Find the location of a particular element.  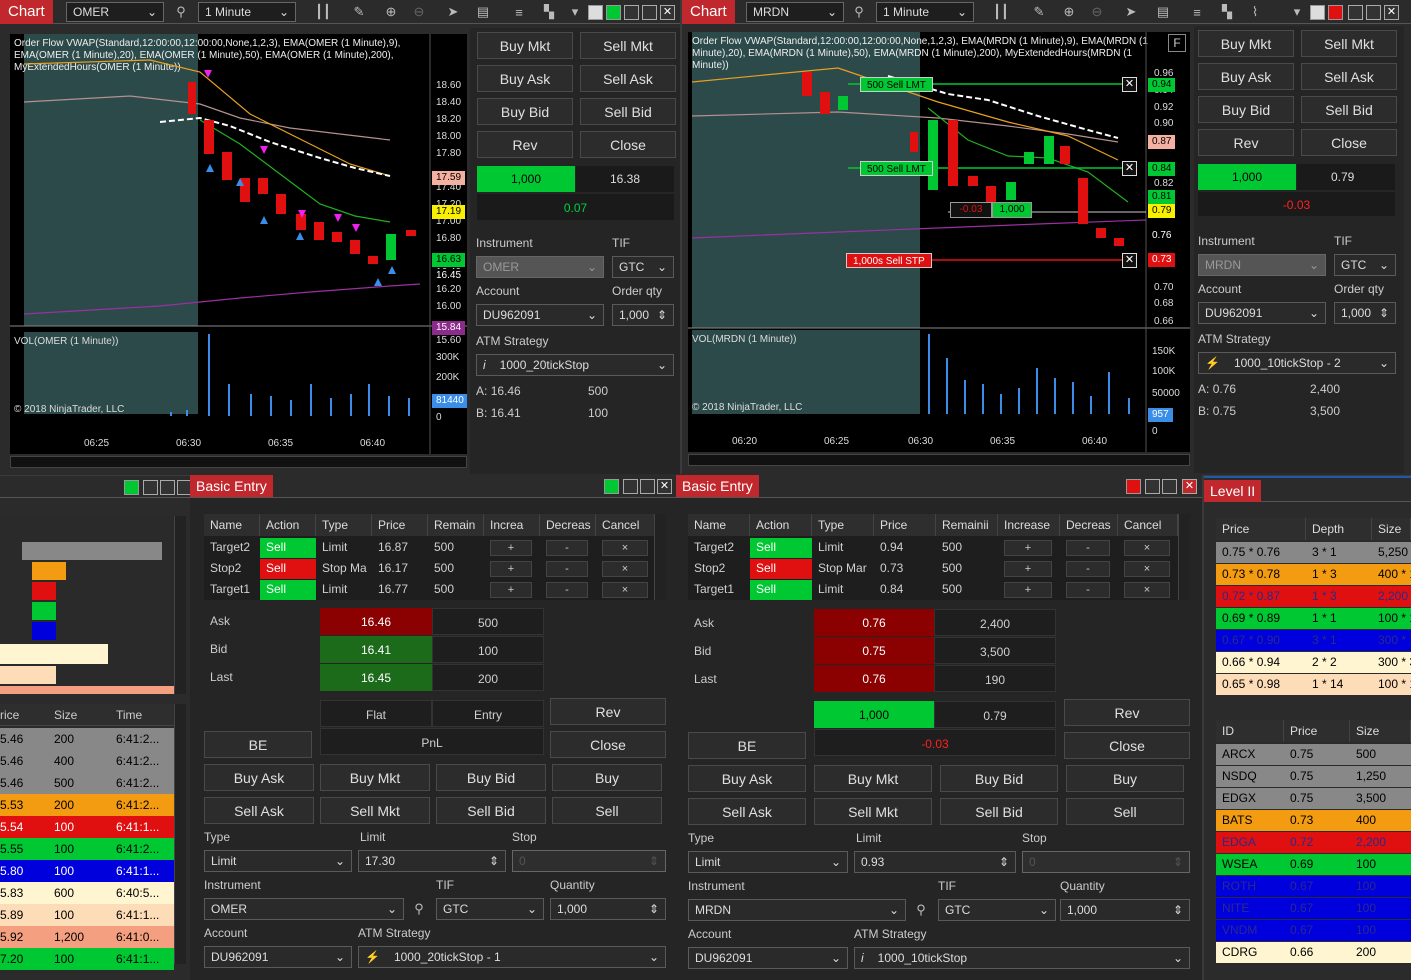

order-button-sell-mkt: Sell Mkt is located at coordinates (628, 45).